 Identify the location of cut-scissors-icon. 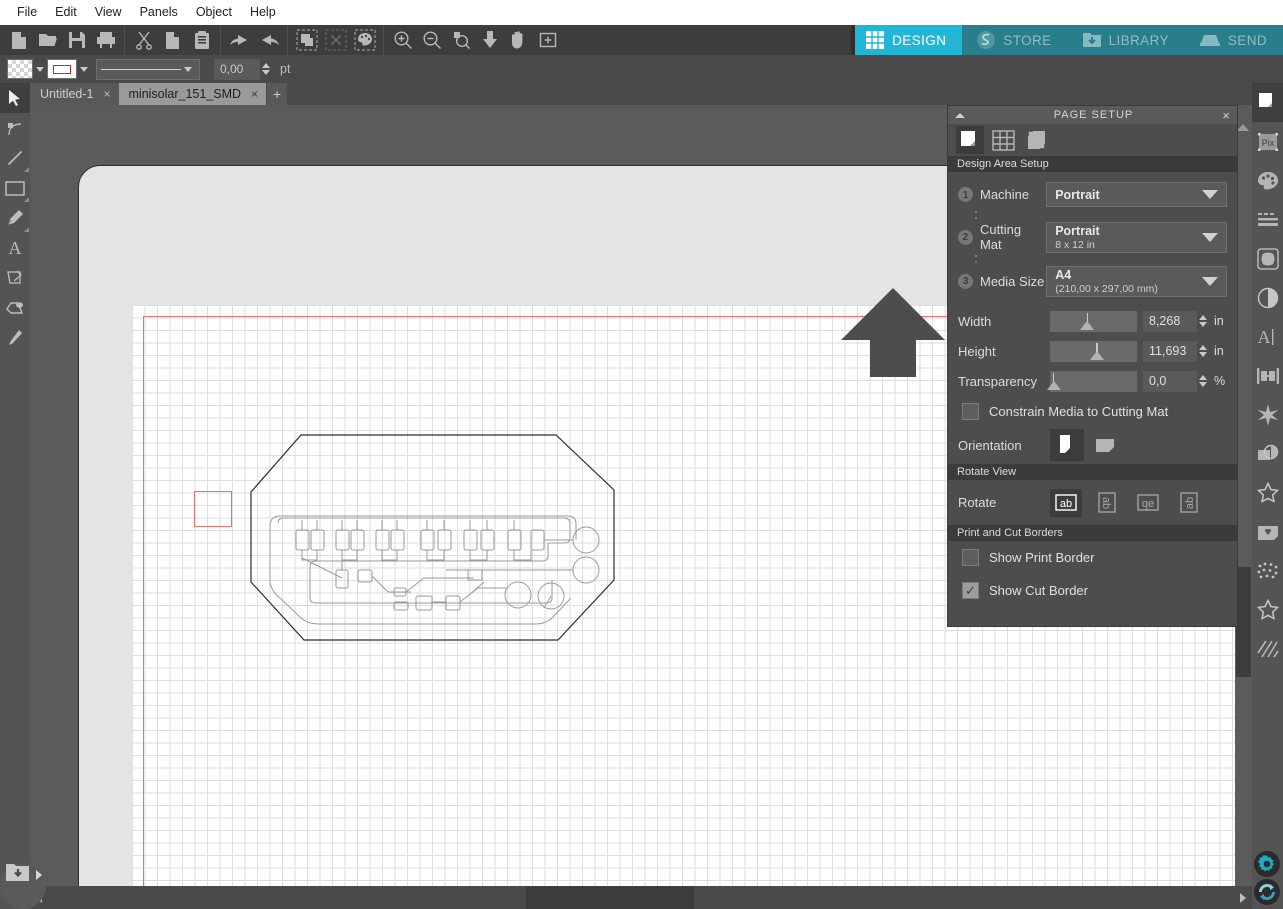
(143, 40).